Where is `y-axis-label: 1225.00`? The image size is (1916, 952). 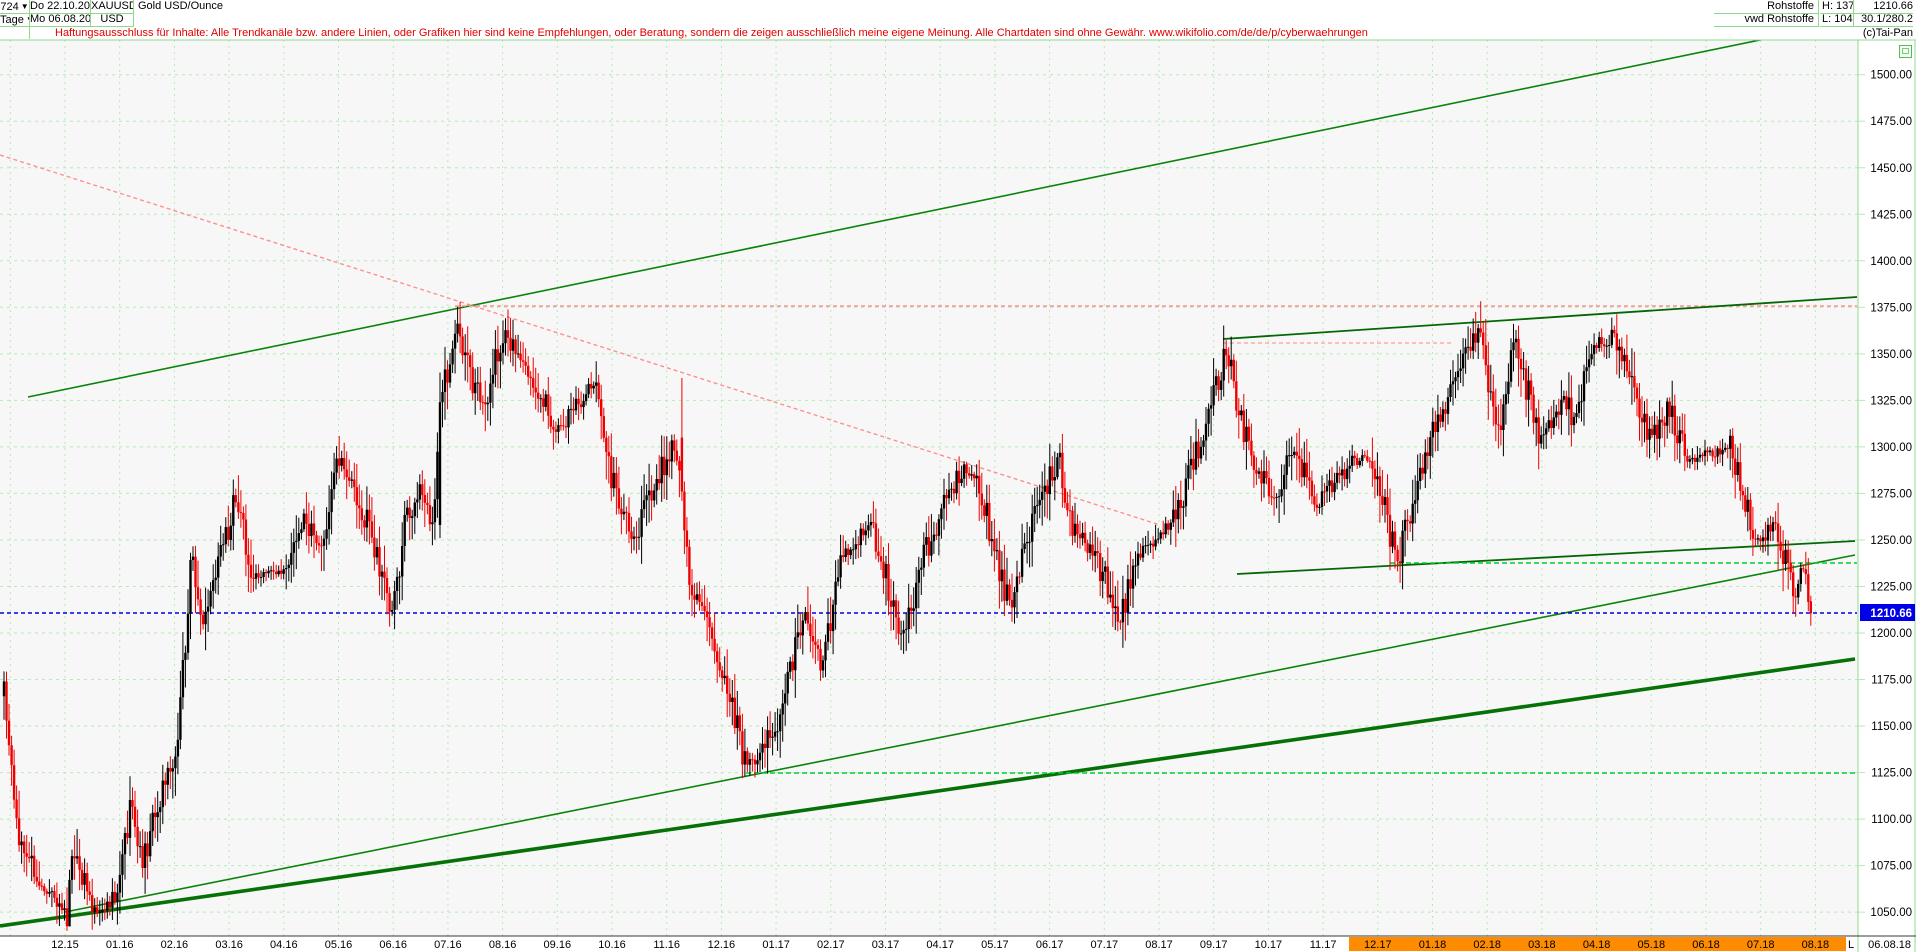
y-axis-label: 1225.00 is located at coordinates (1891, 587).